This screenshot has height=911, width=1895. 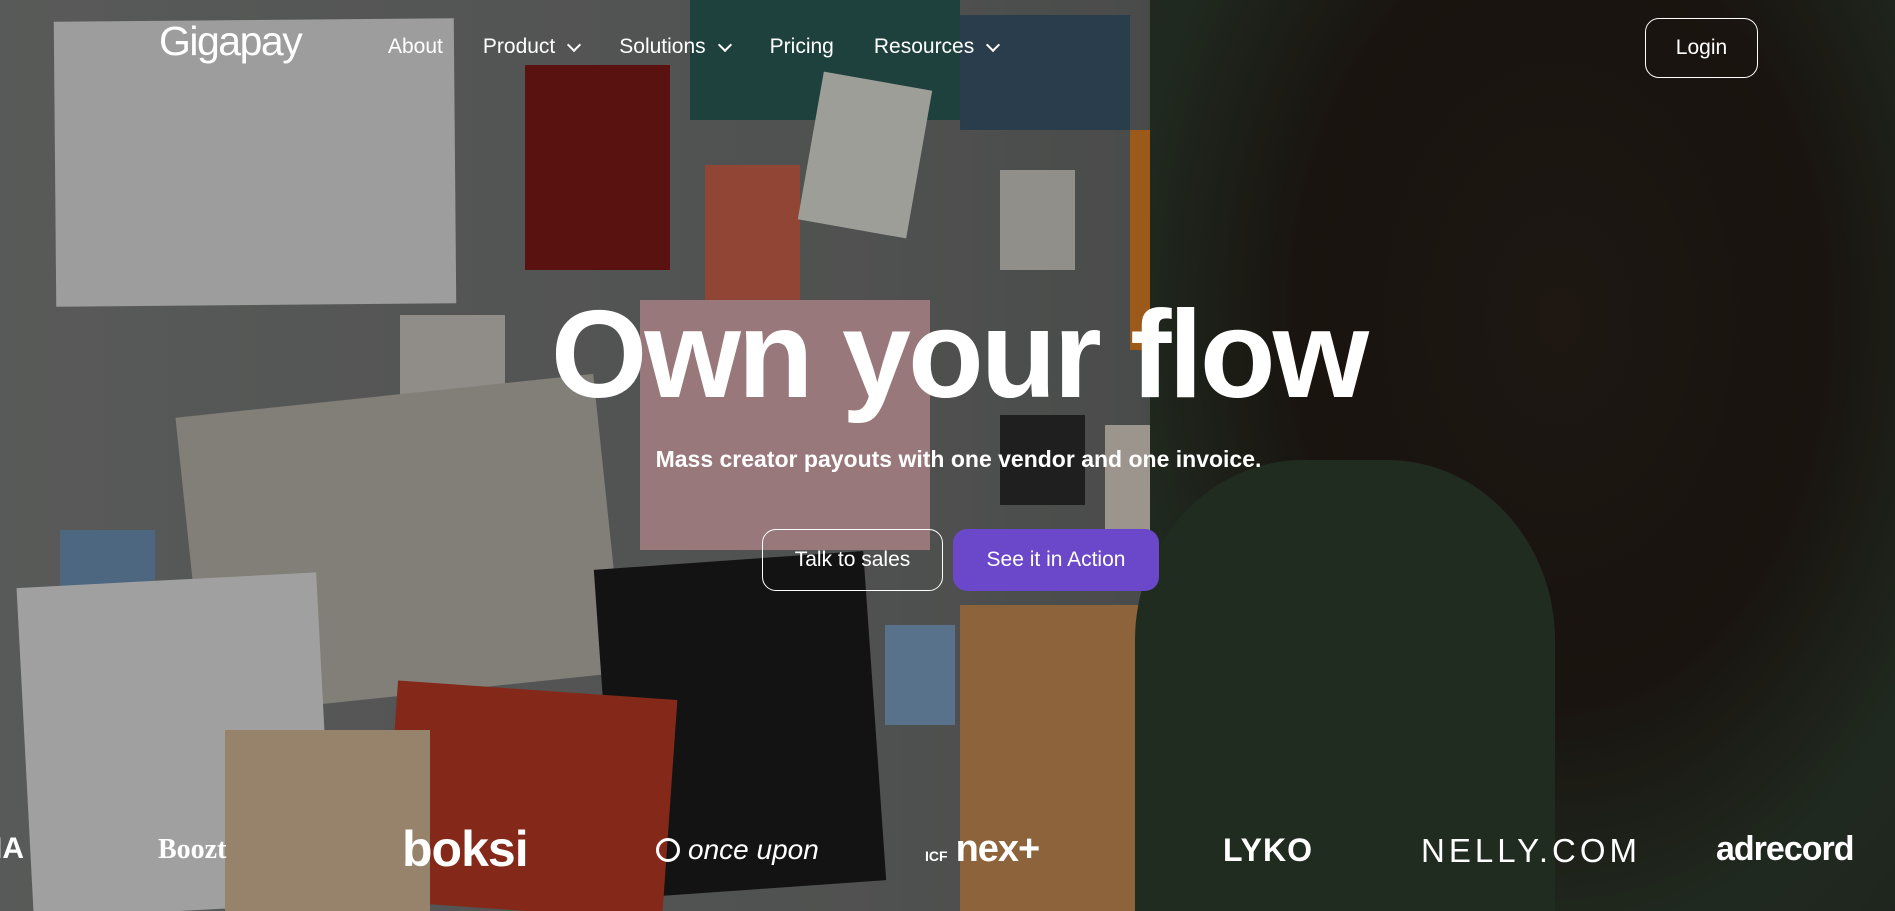 I want to click on brand-logo-text: ICF, so click(x=936, y=856).